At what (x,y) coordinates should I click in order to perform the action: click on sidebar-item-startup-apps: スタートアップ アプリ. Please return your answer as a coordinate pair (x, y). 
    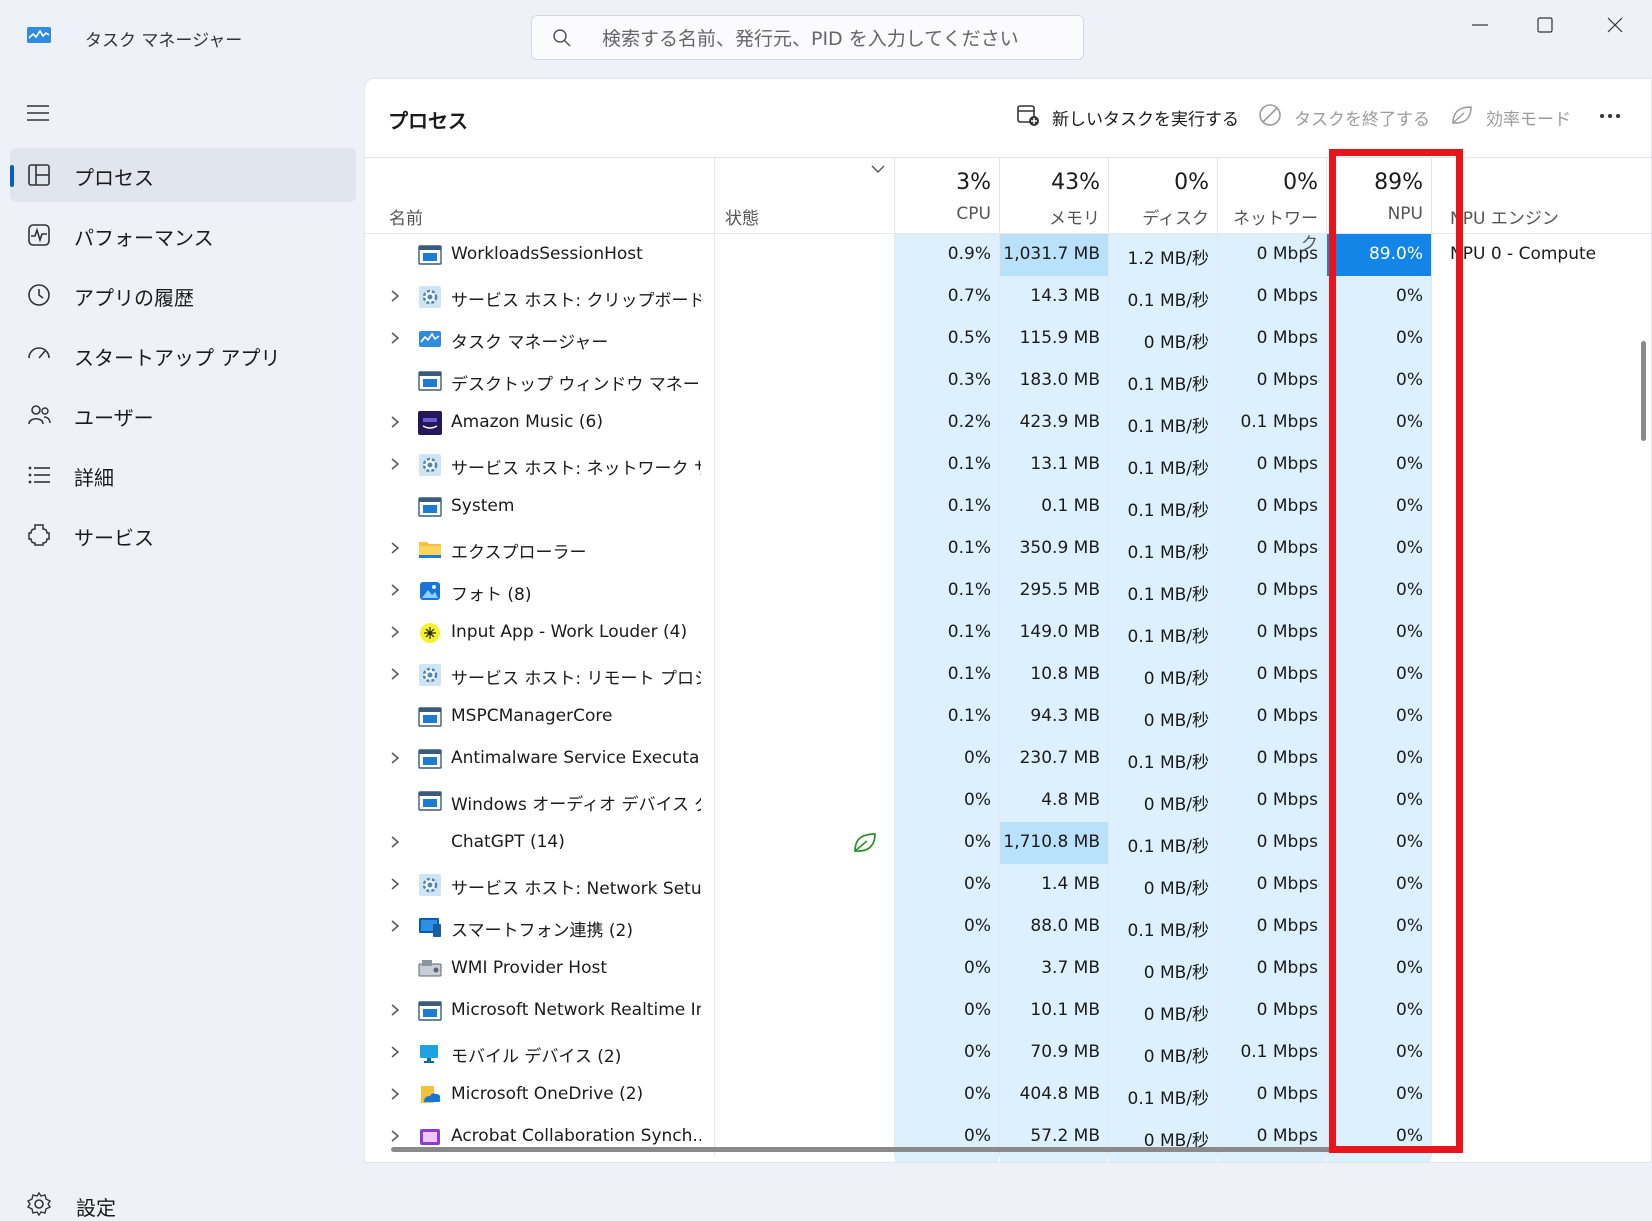
    Looking at the image, I should click on (183, 355).